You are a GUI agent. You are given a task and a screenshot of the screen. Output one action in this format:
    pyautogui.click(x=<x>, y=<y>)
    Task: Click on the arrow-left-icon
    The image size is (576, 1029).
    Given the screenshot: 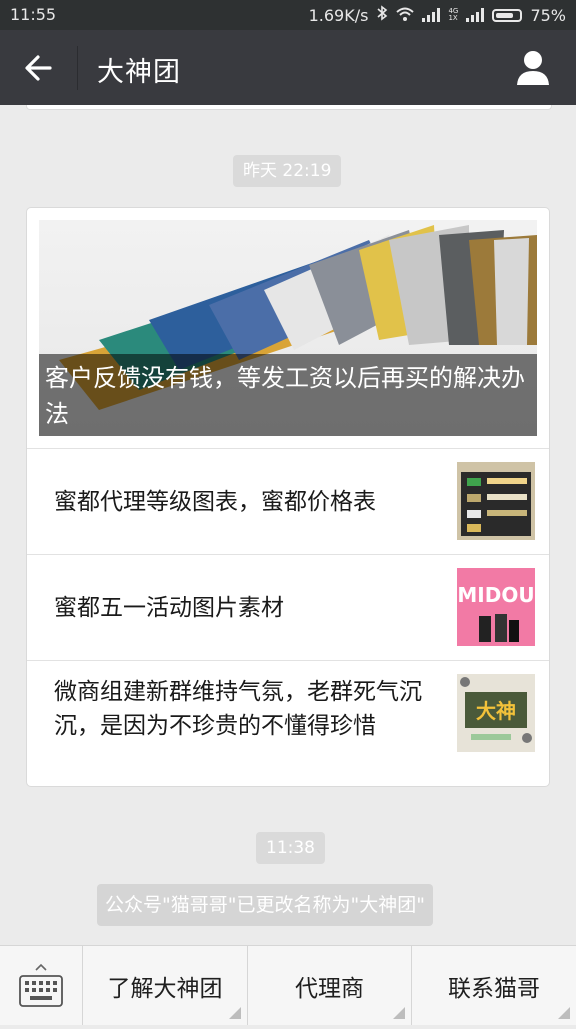 What is the action you would take?
    pyautogui.click(x=38, y=68)
    